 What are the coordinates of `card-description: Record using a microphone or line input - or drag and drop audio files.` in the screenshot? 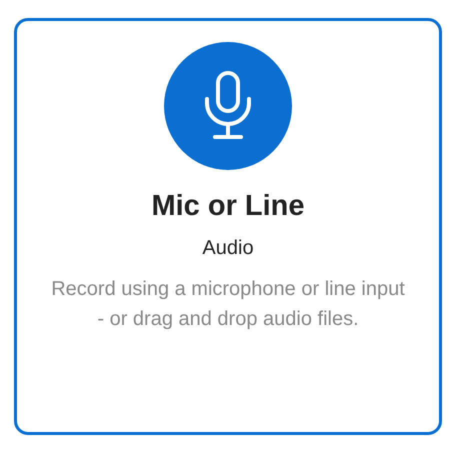 It's located at (228, 304).